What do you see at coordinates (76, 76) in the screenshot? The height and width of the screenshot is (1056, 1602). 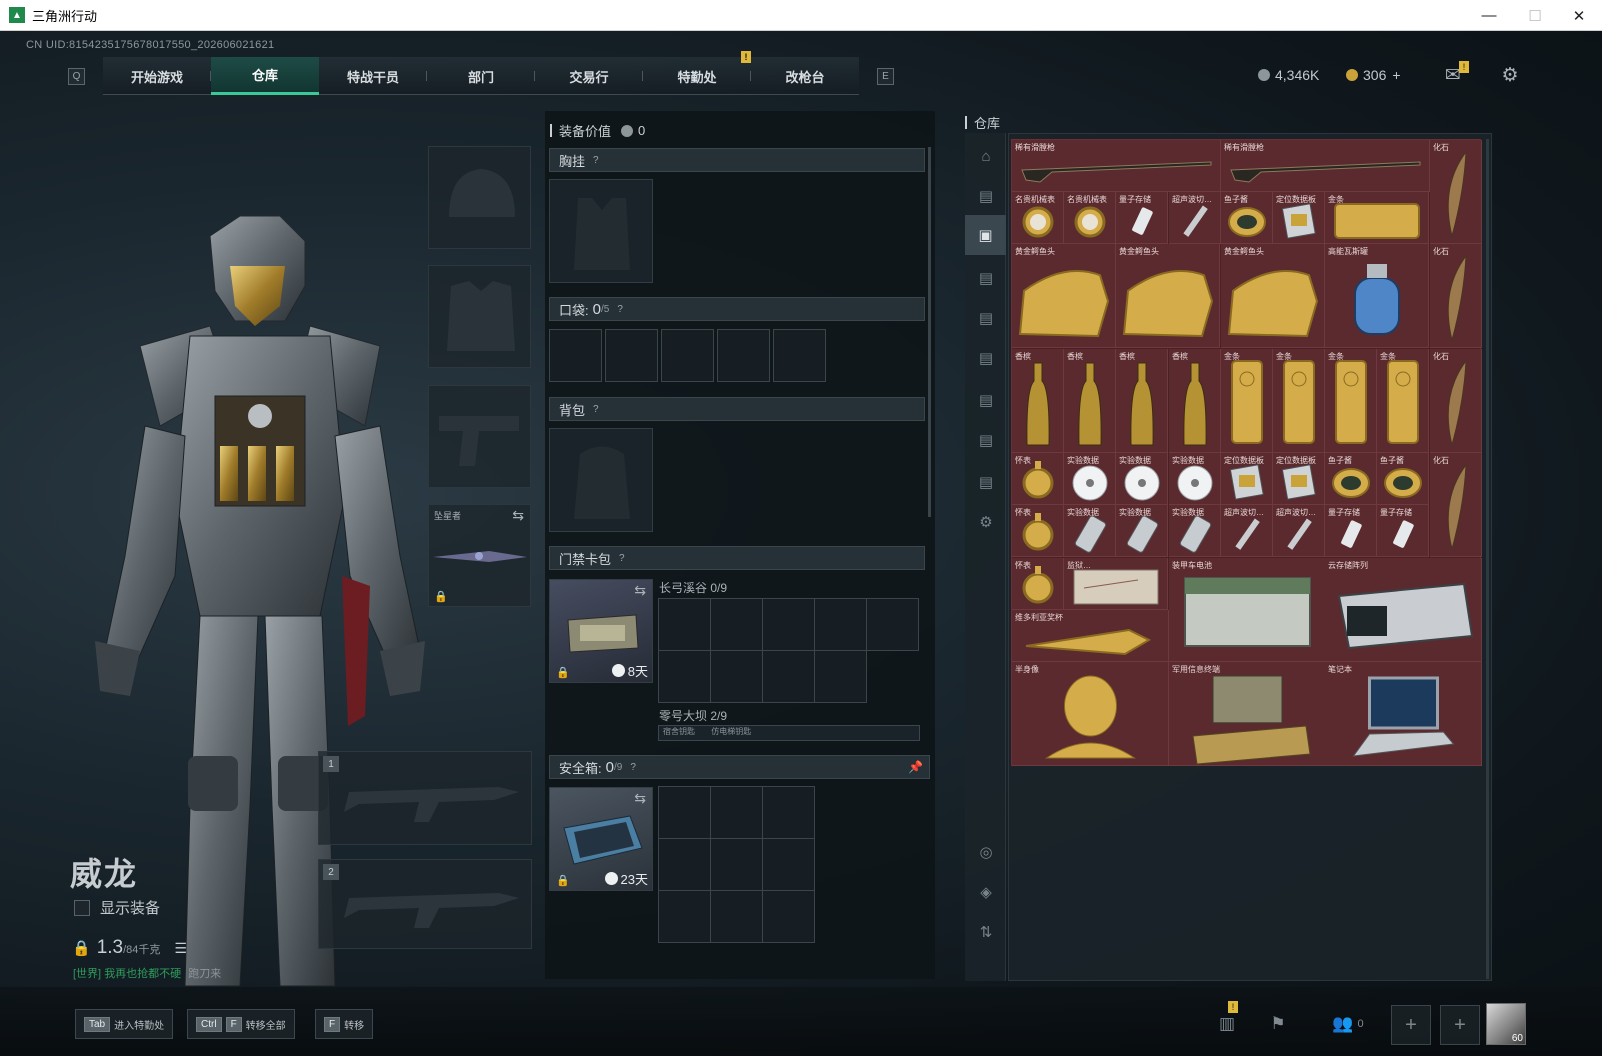 I see `nav-prev-key: Q` at bounding box center [76, 76].